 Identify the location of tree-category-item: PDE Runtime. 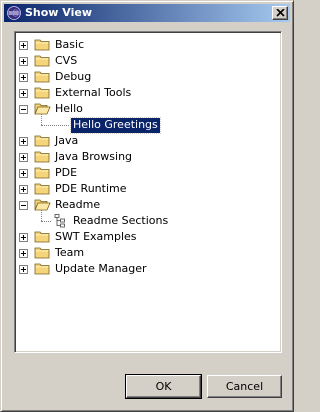
(147, 189).